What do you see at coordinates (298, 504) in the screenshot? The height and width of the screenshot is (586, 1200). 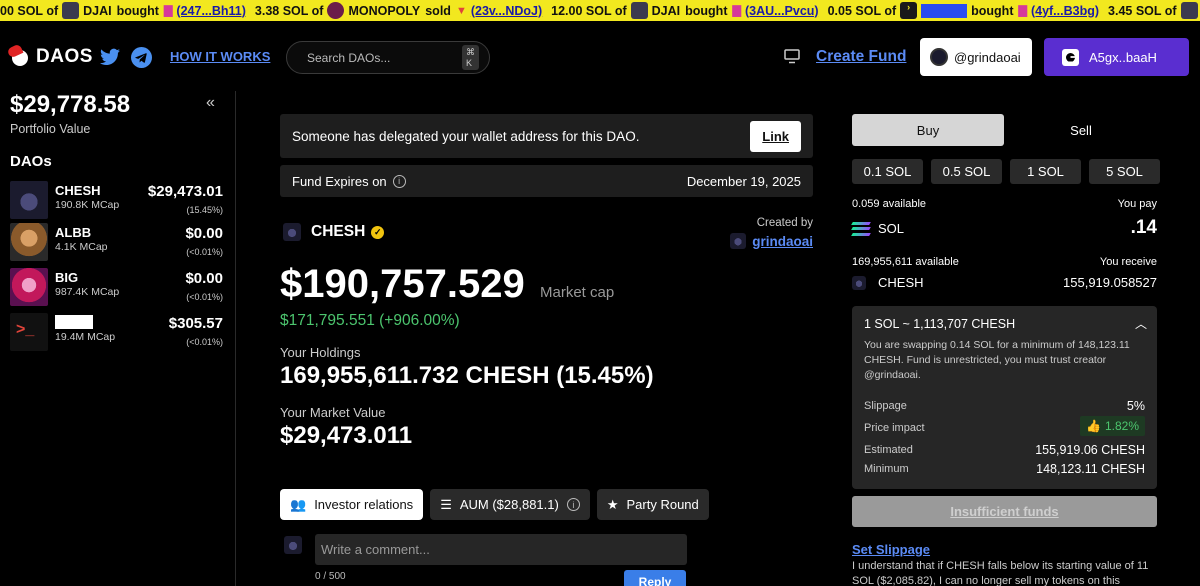 I see `users-icon: 👥` at bounding box center [298, 504].